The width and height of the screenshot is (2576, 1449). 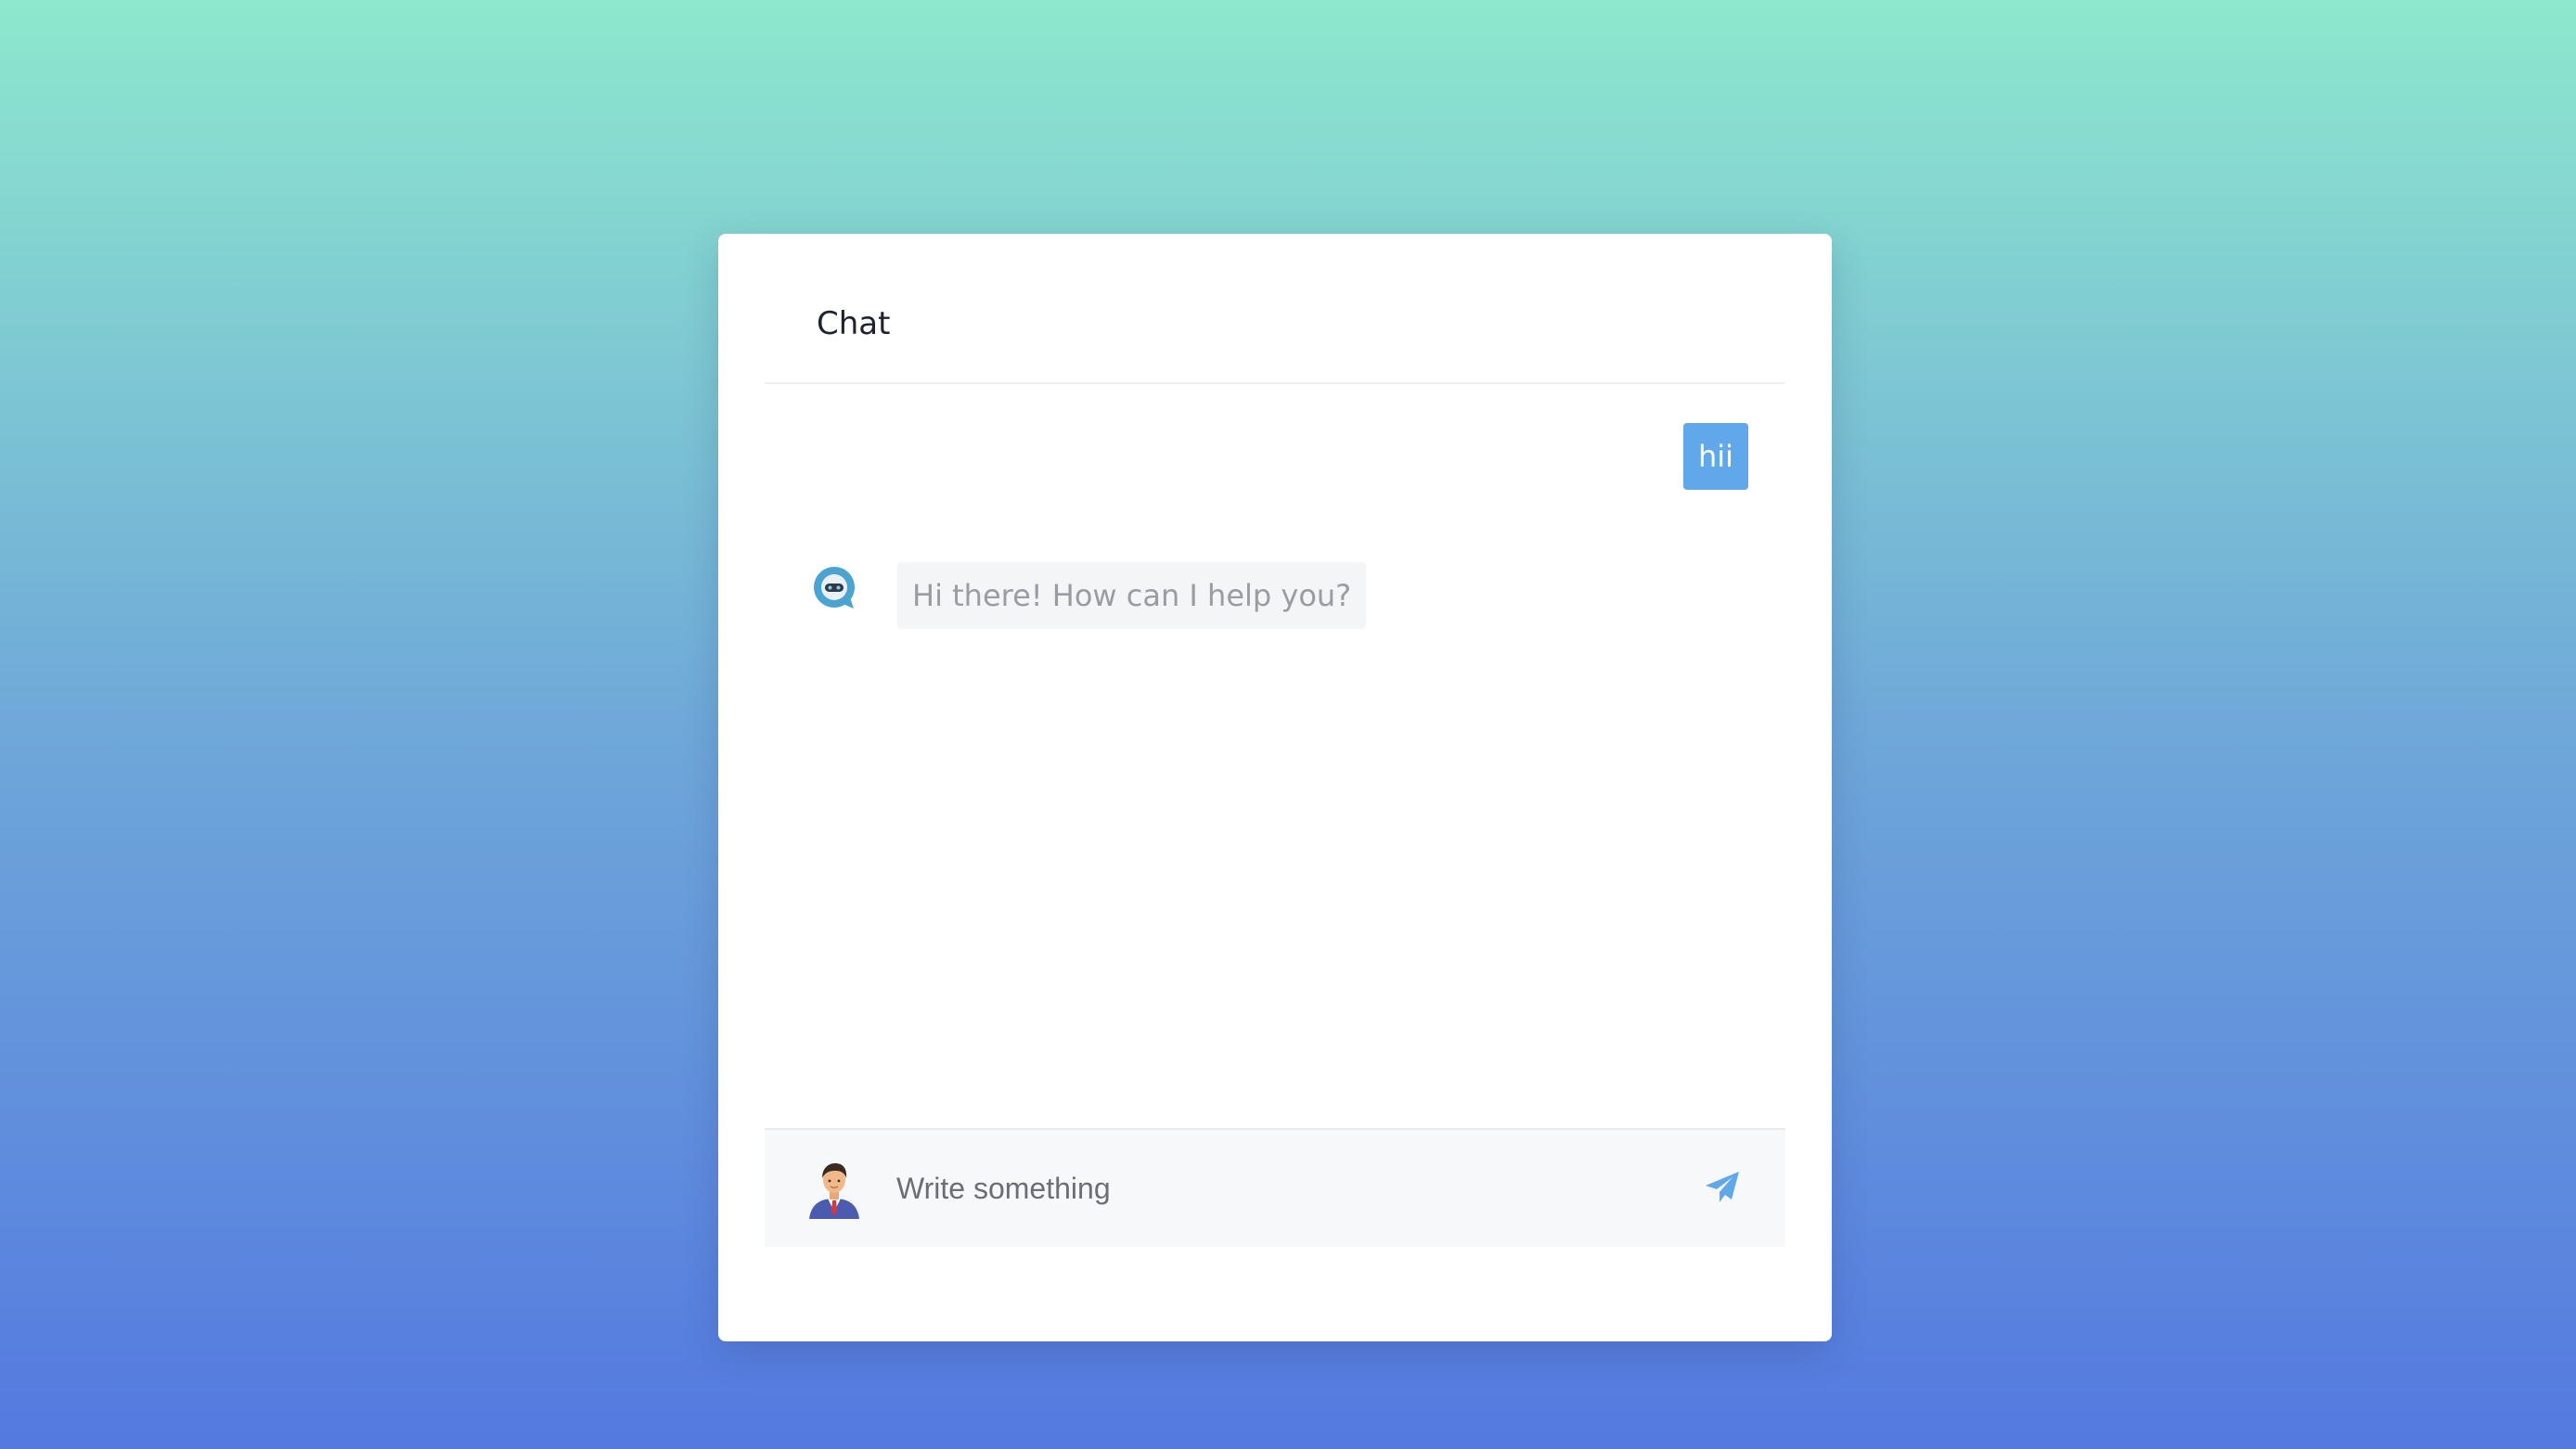 What do you see at coordinates (854, 324) in the screenshot?
I see `chat-title: Chat` at bounding box center [854, 324].